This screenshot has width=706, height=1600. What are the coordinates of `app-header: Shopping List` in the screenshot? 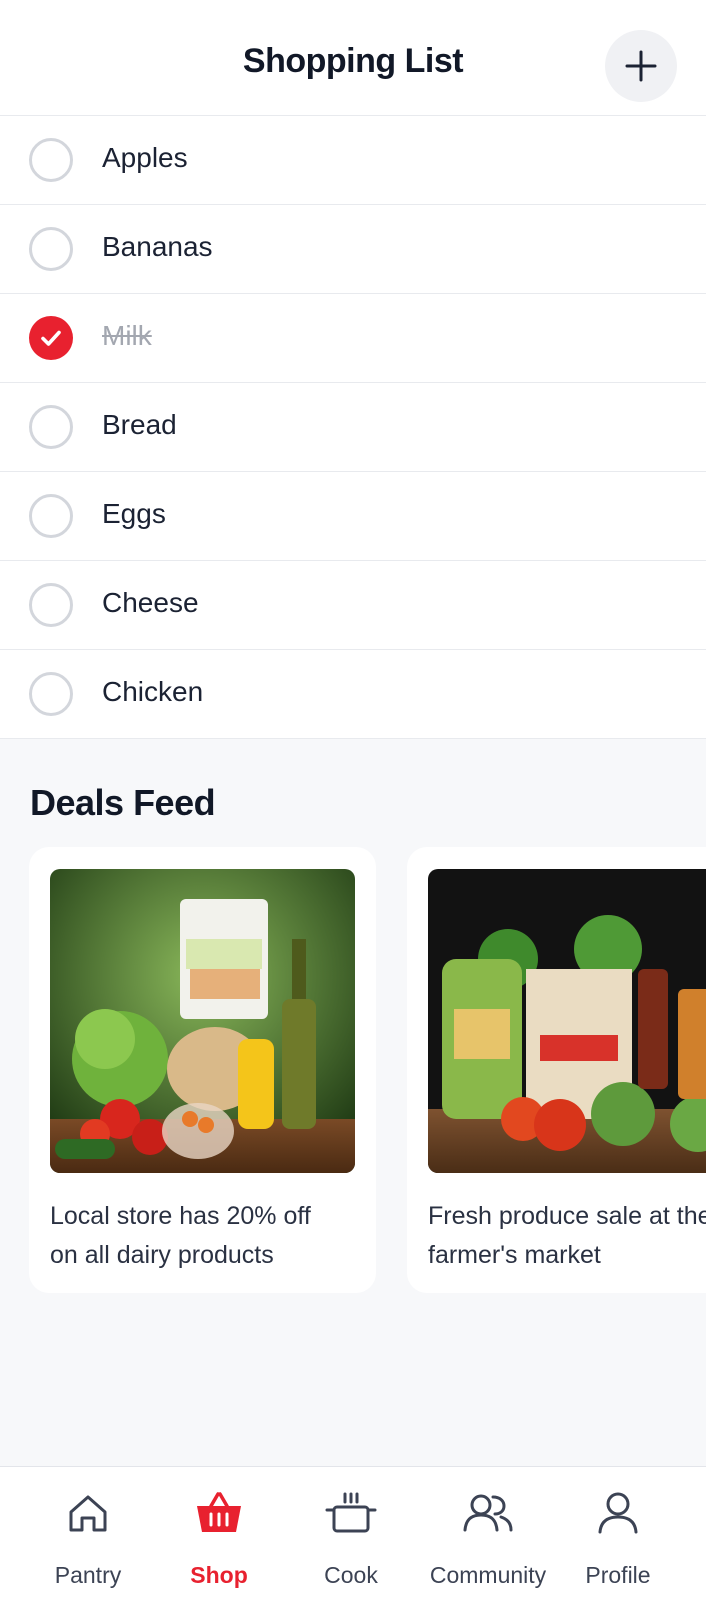 It's located at (353, 58).